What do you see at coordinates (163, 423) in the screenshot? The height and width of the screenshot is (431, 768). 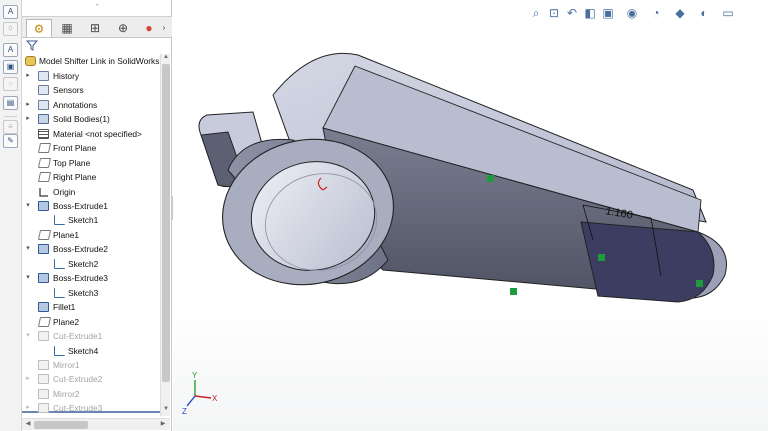 I see `scroll-right-icon: ▶` at bounding box center [163, 423].